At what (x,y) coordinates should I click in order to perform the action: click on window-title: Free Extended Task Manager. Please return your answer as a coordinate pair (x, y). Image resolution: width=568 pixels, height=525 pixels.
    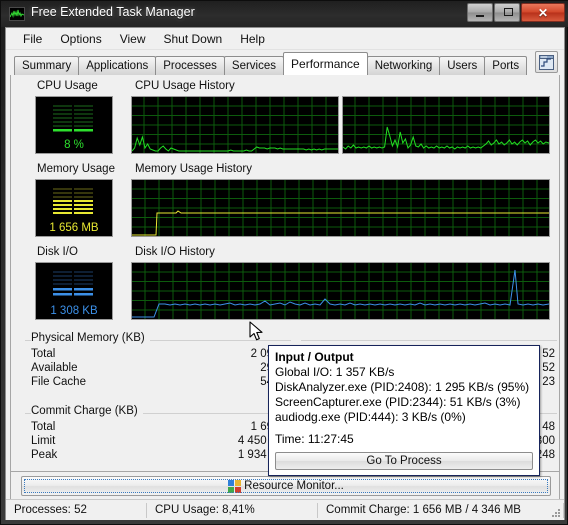
    Looking at the image, I should click on (113, 12).